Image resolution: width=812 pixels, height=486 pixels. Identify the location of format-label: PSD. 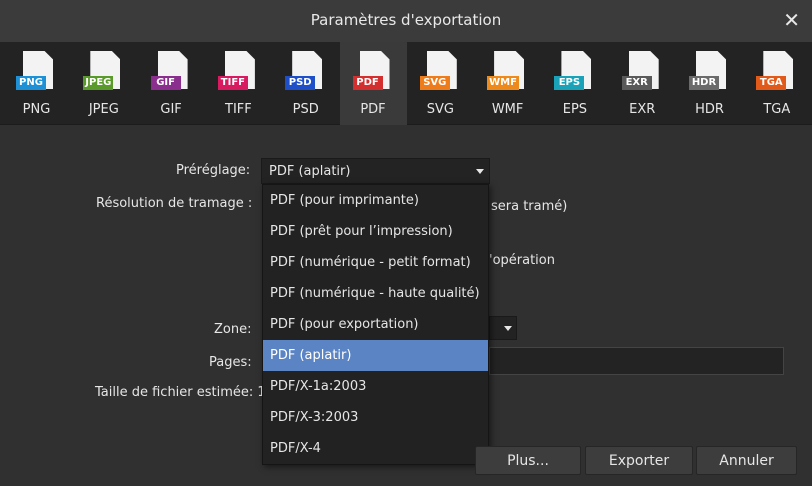
(305, 109).